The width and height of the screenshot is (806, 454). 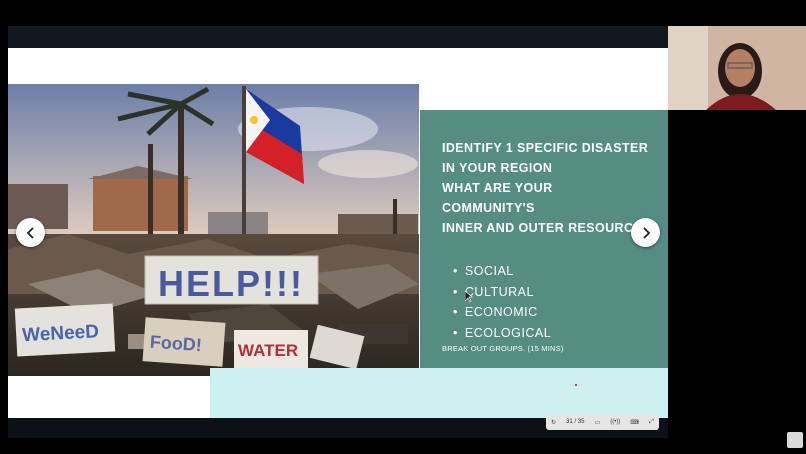 I want to click on bullet-item: ECONOMIC, so click(x=502, y=312).